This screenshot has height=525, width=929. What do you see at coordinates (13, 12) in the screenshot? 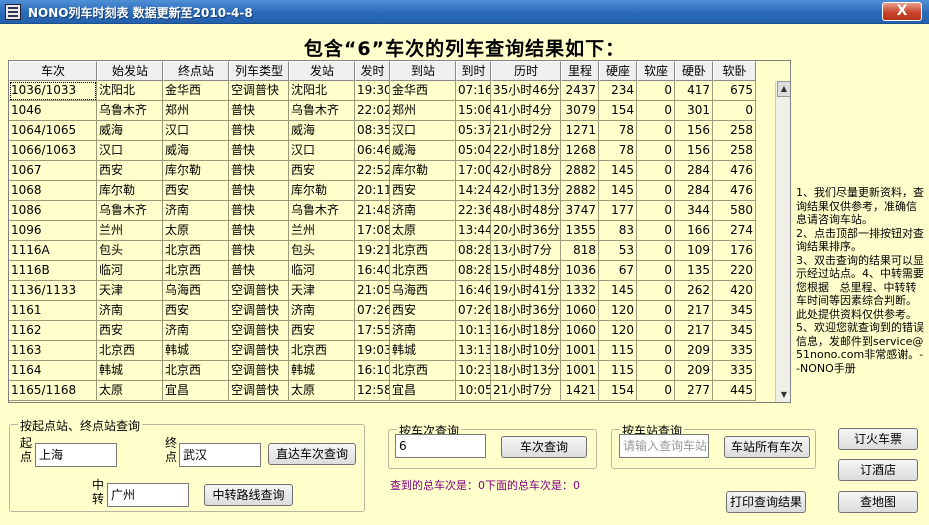
I see `app-icon` at bounding box center [13, 12].